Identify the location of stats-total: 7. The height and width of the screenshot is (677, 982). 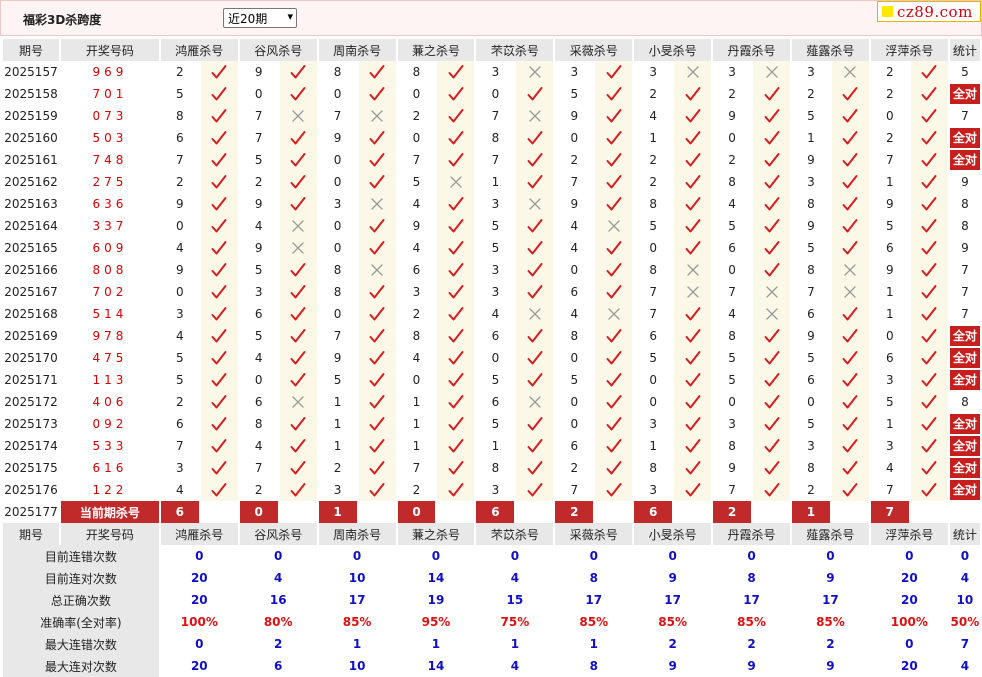
(964, 644).